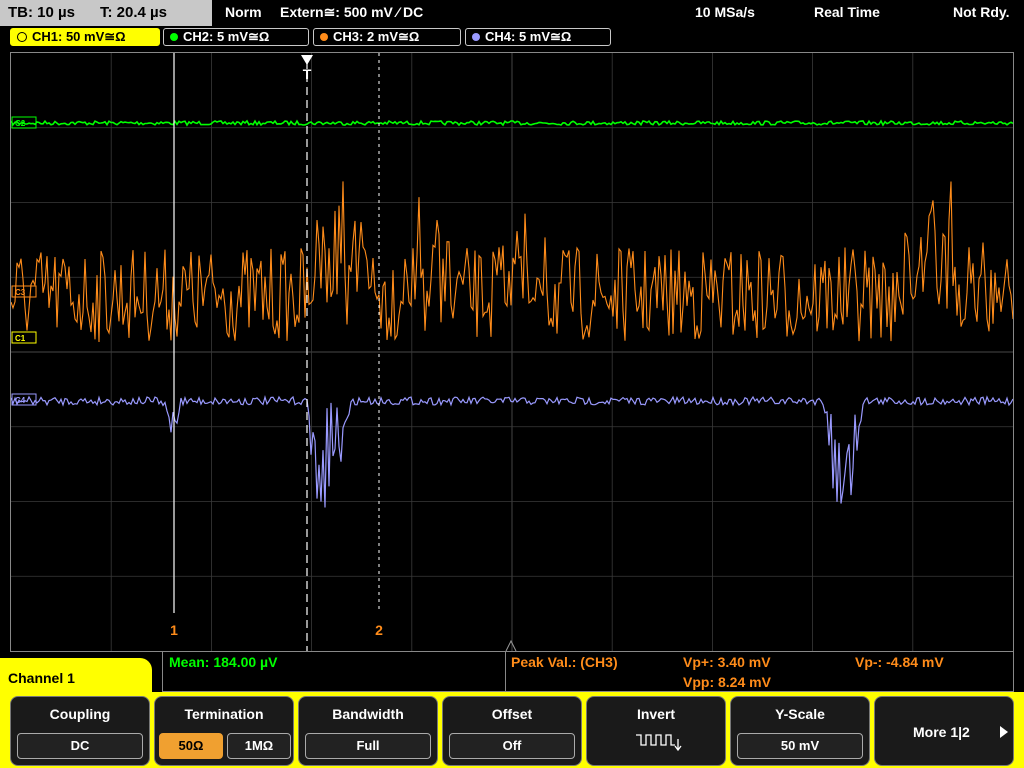 The image size is (1024, 768). What do you see at coordinates (134, 12) in the screenshot?
I see `trigger-time-label: T: 20.4 µs` at bounding box center [134, 12].